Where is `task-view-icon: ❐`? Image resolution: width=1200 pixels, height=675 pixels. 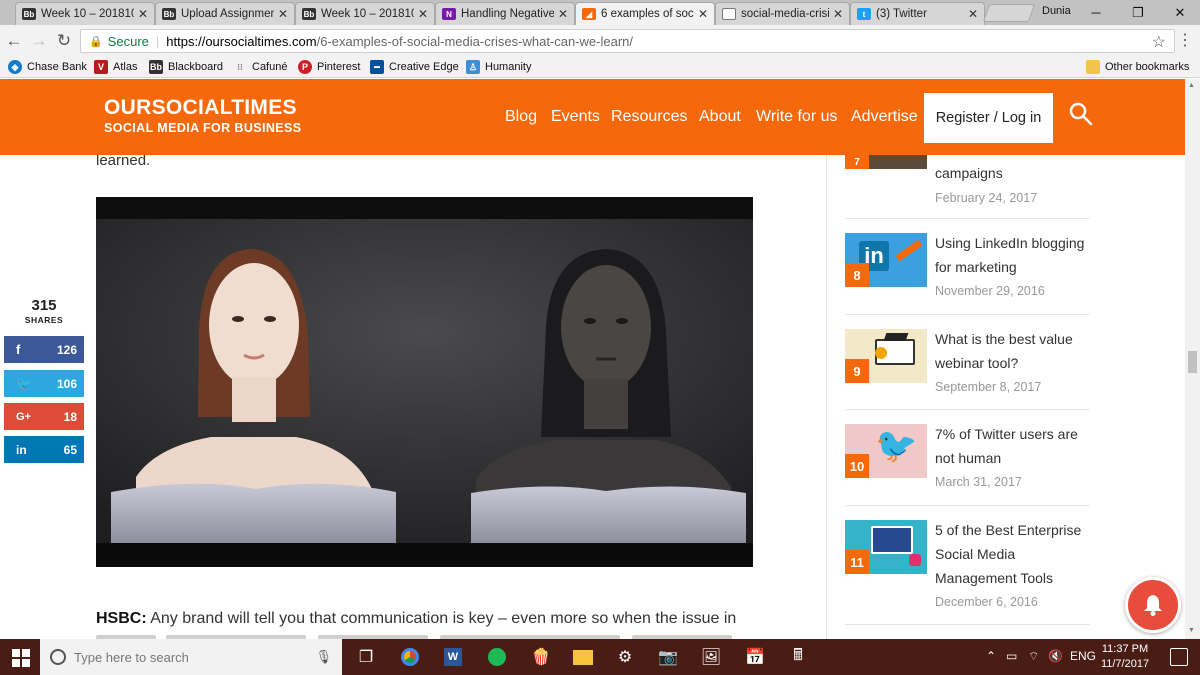
task-view-icon: ❐ is located at coordinates (366, 657).